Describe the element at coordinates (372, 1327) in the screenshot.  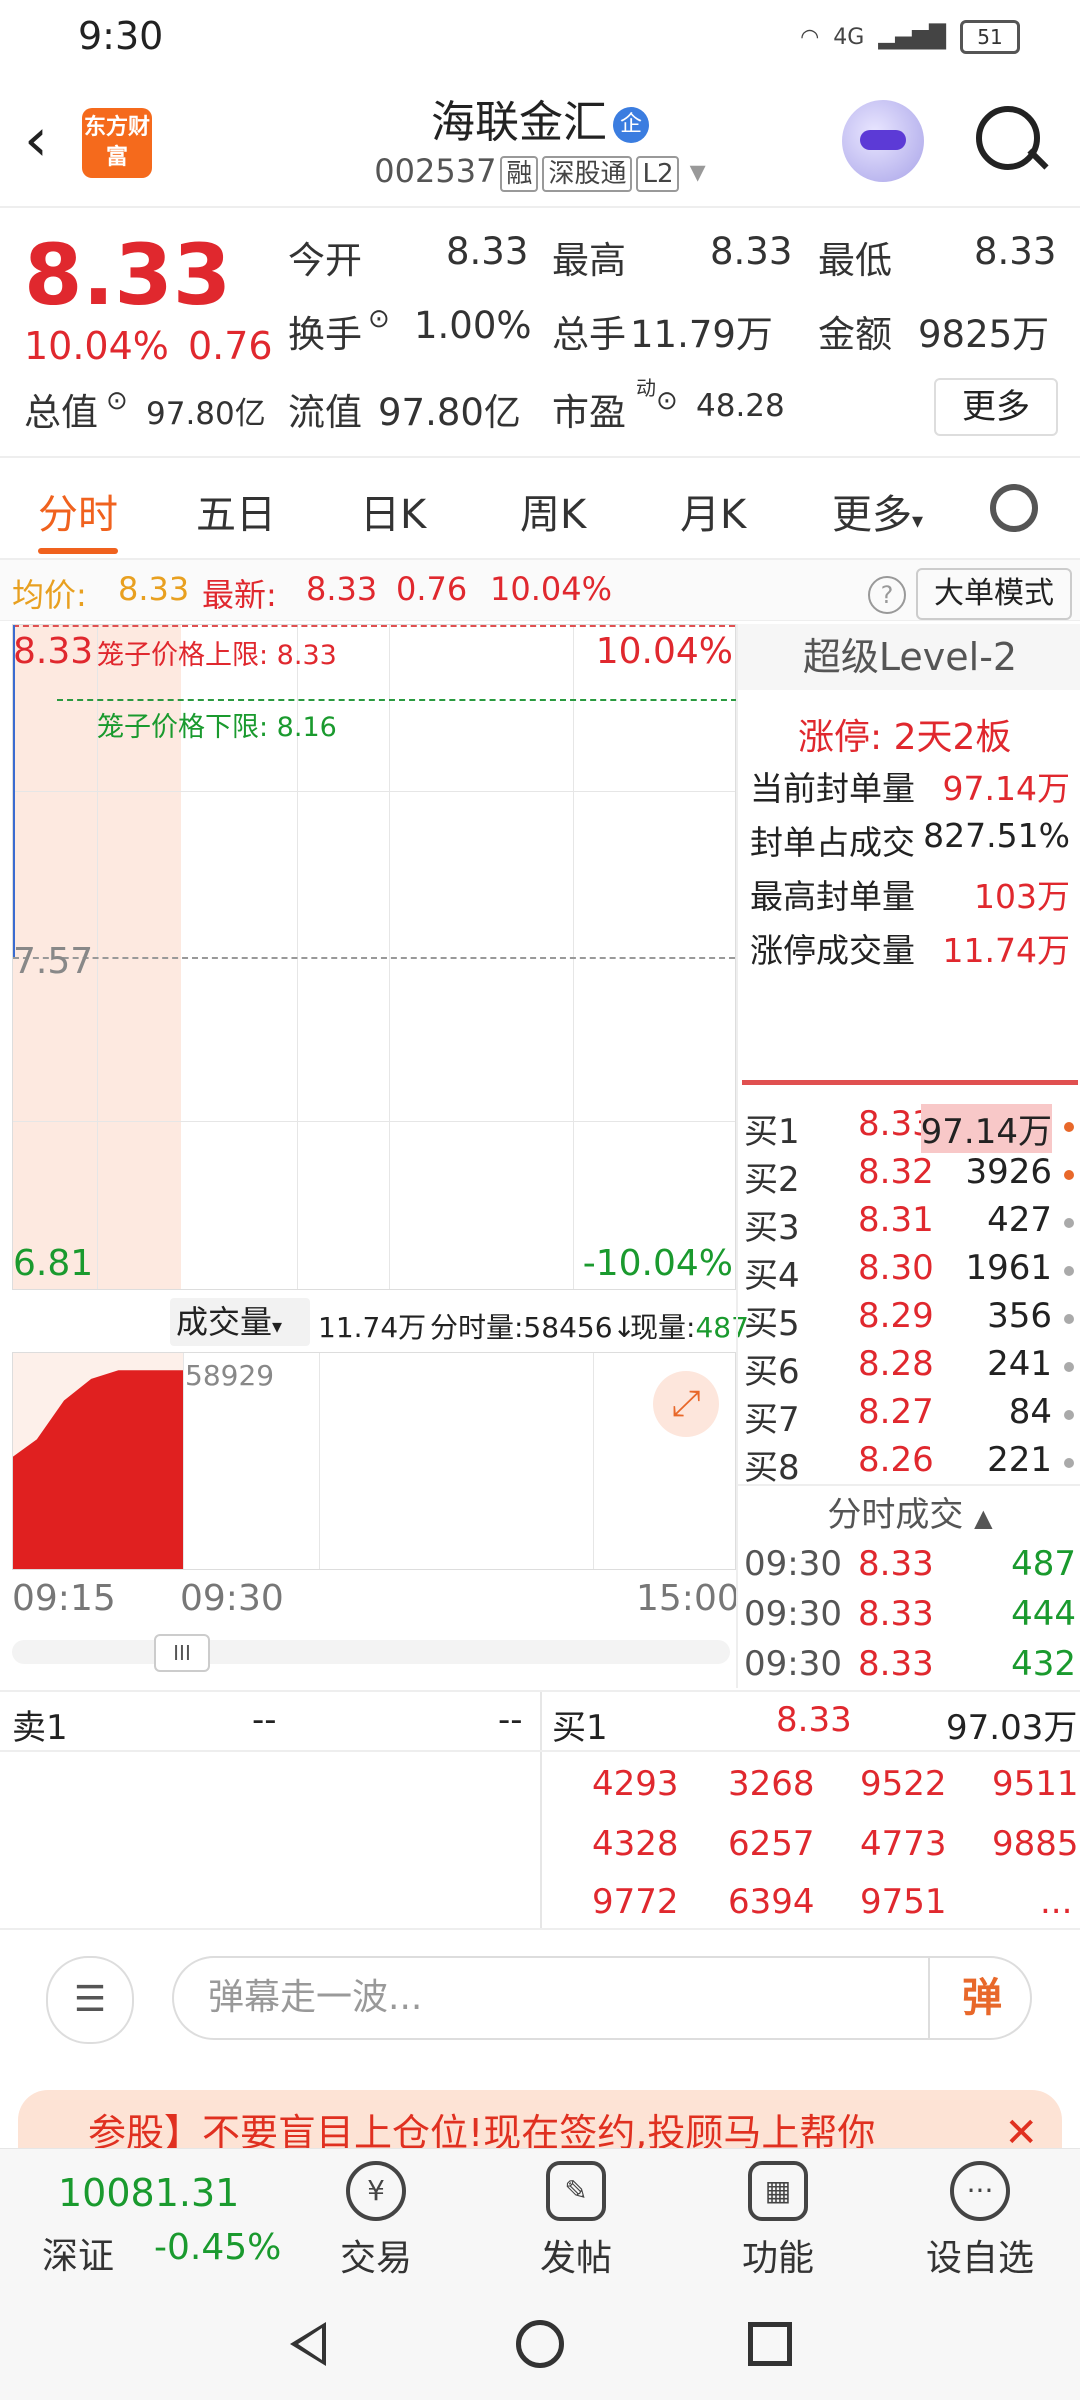
I see `volume-total: 11.74万` at that location.